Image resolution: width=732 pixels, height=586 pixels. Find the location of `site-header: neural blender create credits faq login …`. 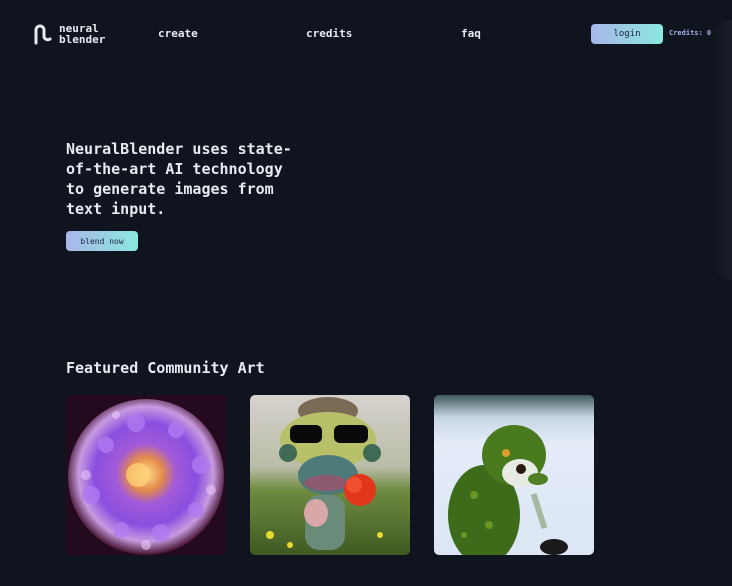

site-header: neural blender create credits faq login … is located at coordinates (366, 34).